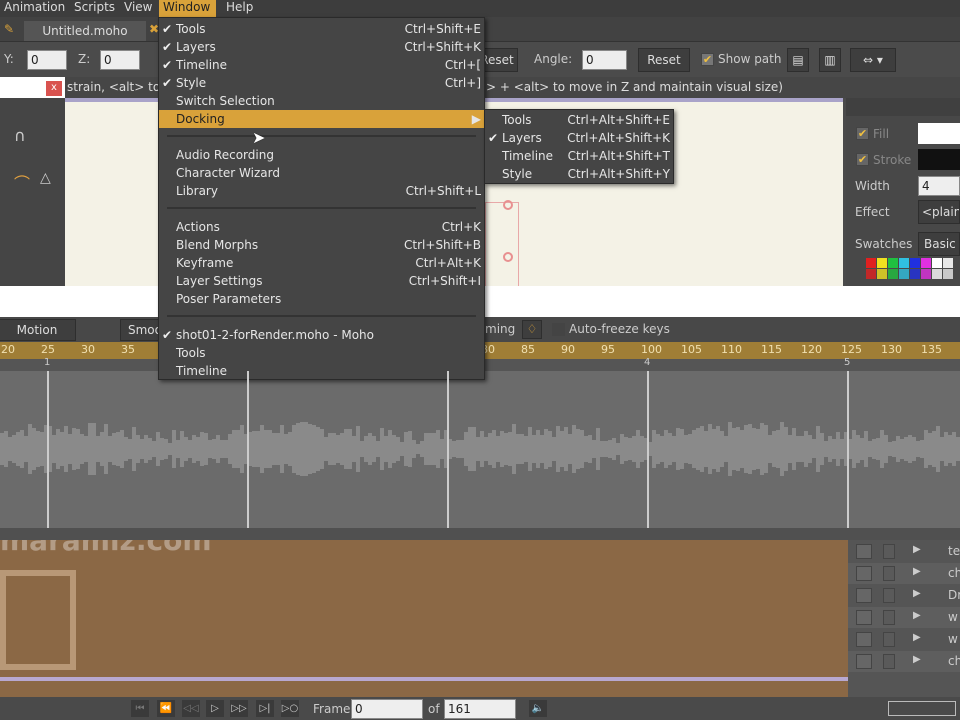 The image size is (960, 720). I want to click on arc-tool-icon: ⌒, so click(22, 182).